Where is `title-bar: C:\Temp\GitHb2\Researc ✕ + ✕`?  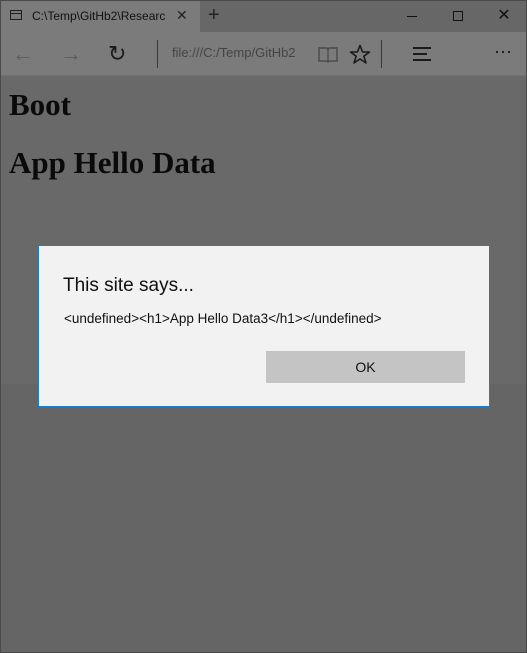 title-bar: C:\Temp\GitHb2\Researc ✕ + ✕ is located at coordinates (263, 16).